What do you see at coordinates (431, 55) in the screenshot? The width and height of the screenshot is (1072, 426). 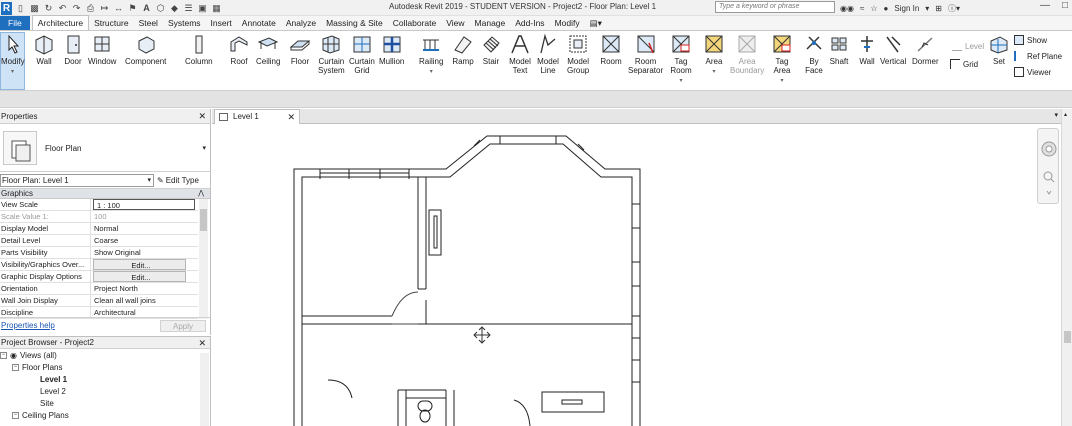 I see `railing-button: Railing ▾` at bounding box center [431, 55].